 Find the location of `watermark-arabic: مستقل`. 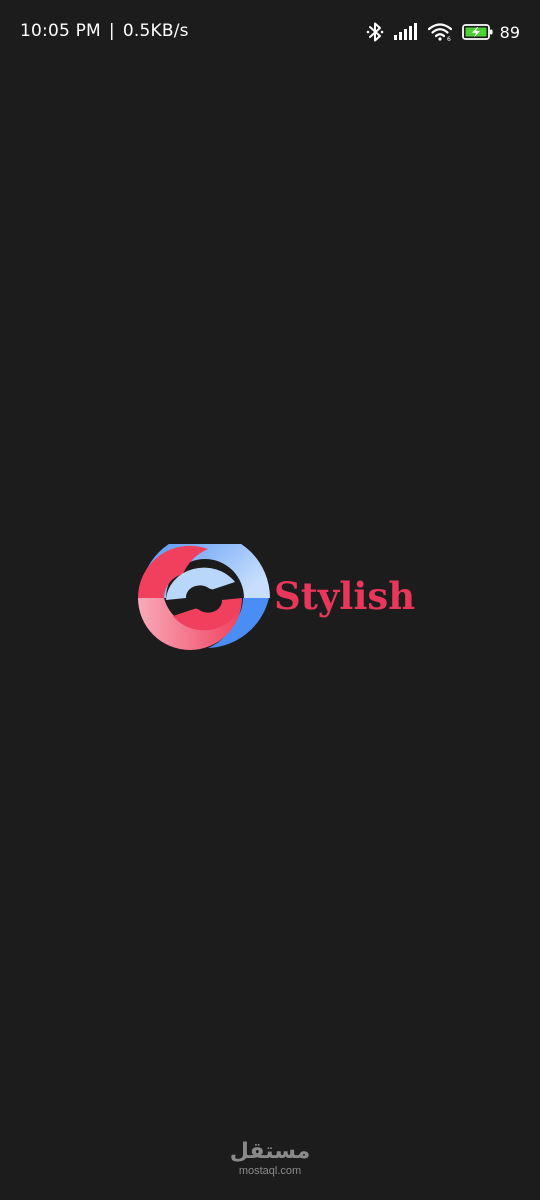

watermark-arabic: مستقل is located at coordinates (270, 1151).